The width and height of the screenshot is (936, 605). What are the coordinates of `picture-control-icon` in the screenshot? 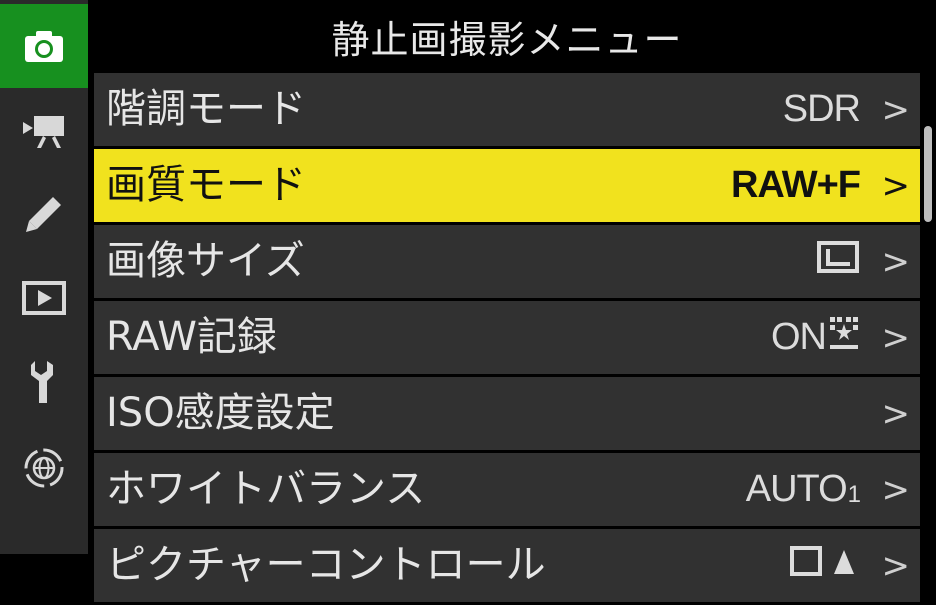 It's located at (825, 566).